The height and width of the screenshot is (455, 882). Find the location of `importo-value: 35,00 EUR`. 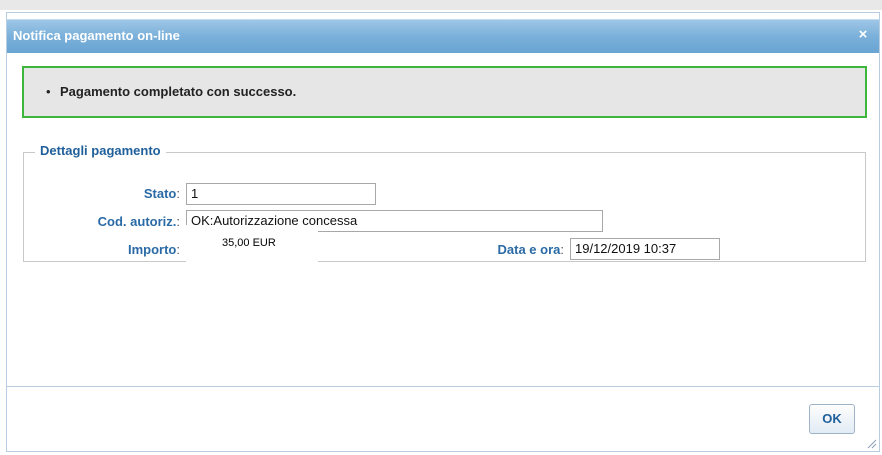

importo-value: 35,00 EUR is located at coordinates (249, 243).